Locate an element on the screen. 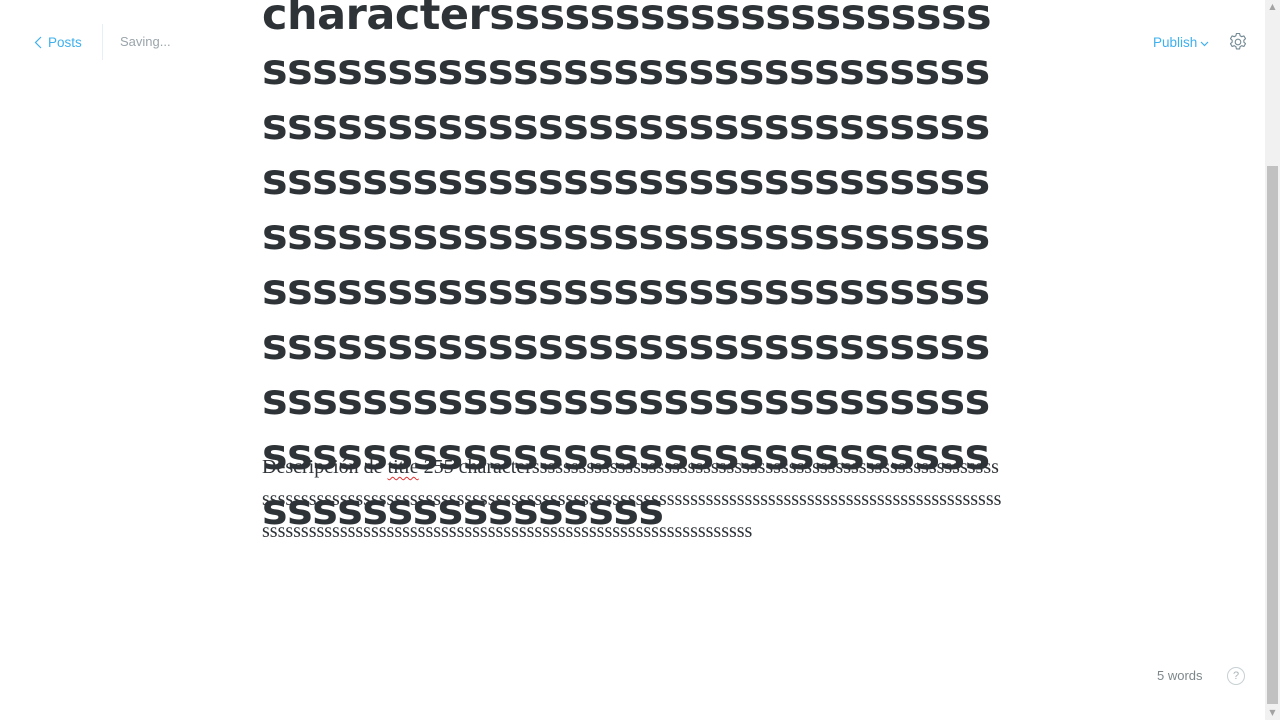 The image size is (1280, 720). settings-button is located at coordinates (1238, 42).